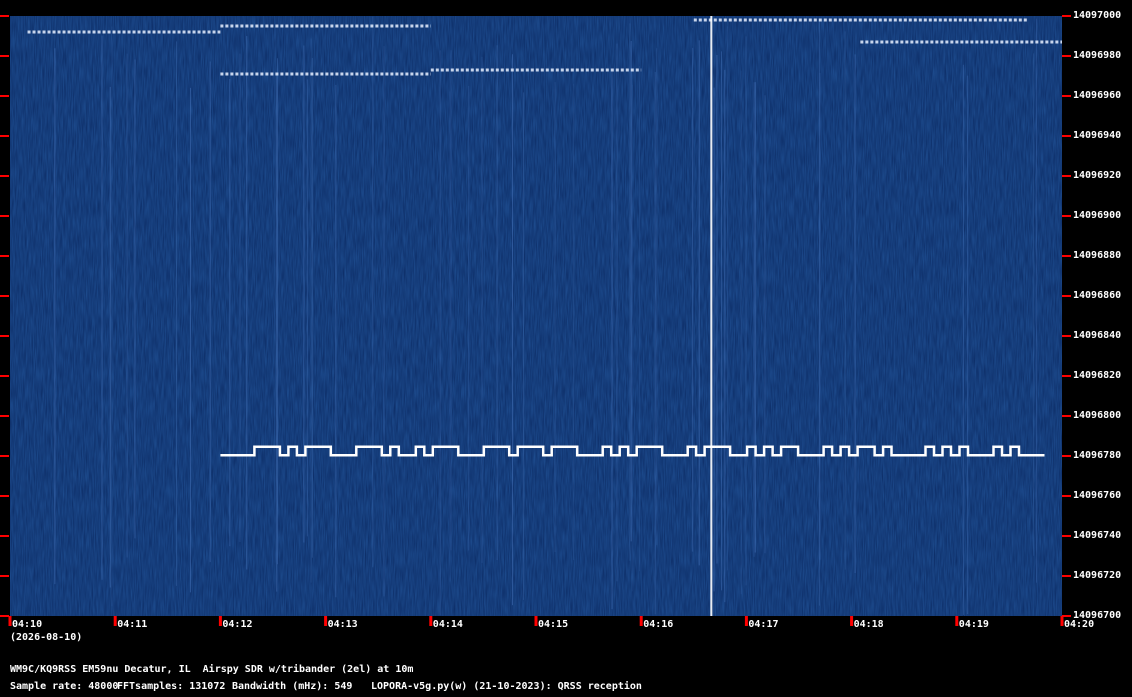 The image size is (1132, 697). What do you see at coordinates (1097, 15) in the screenshot?
I see `y-tick-label: 14097000` at bounding box center [1097, 15].